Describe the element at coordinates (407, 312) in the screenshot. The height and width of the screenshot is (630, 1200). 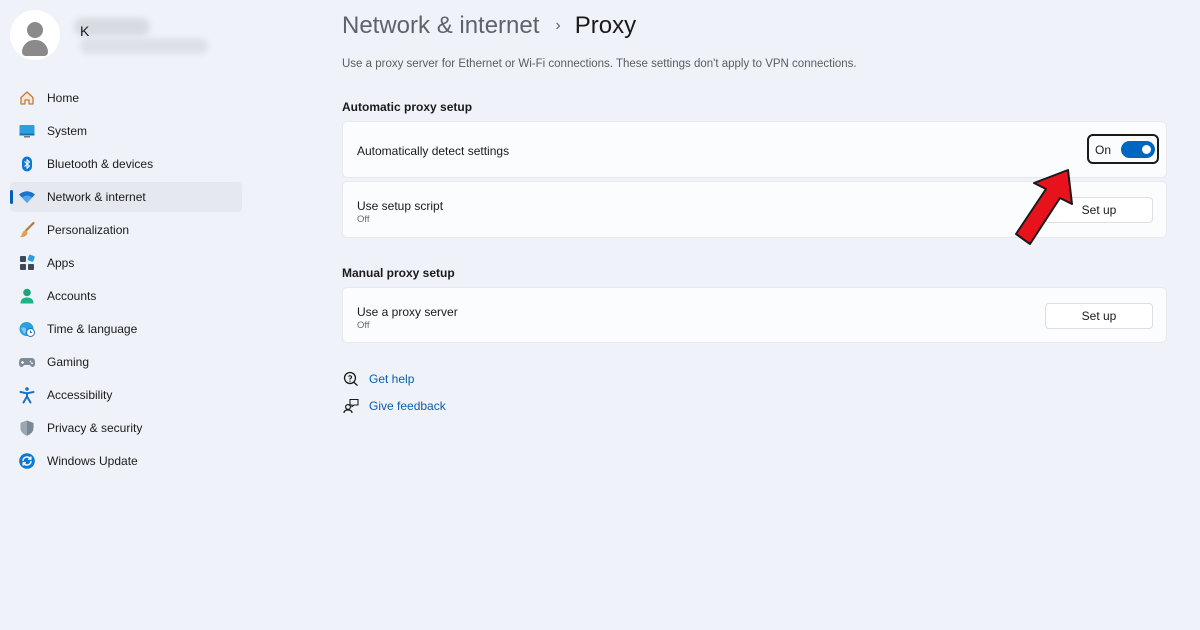
I see `proxy-server-label: Use a proxy server` at that location.